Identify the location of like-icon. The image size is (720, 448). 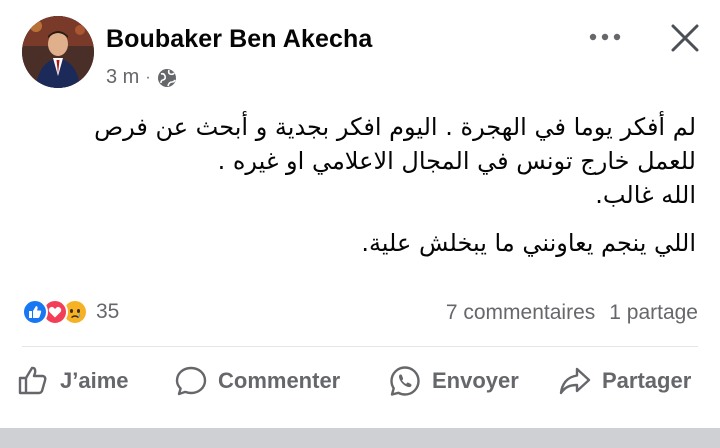
(35, 312).